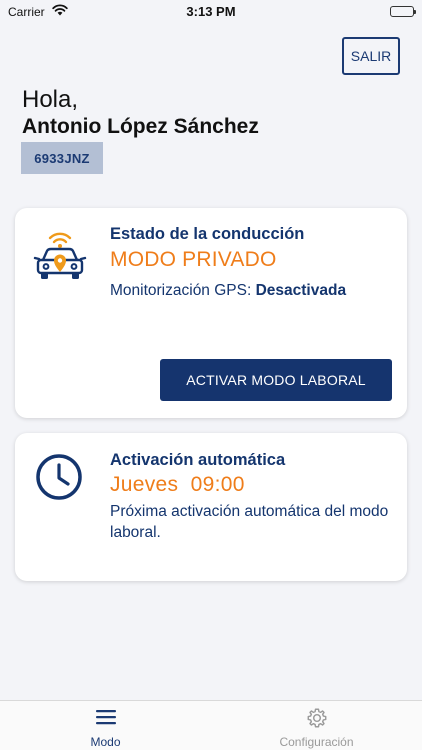 This screenshot has width=422, height=750. What do you see at coordinates (403, 11) in the screenshot?
I see `battery-icon` at bounding box center [403, 11].